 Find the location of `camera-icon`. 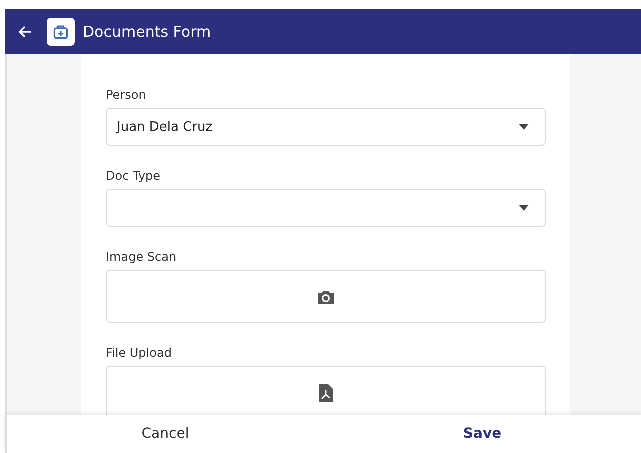

camera-icon is located at coordinates (326, 296).